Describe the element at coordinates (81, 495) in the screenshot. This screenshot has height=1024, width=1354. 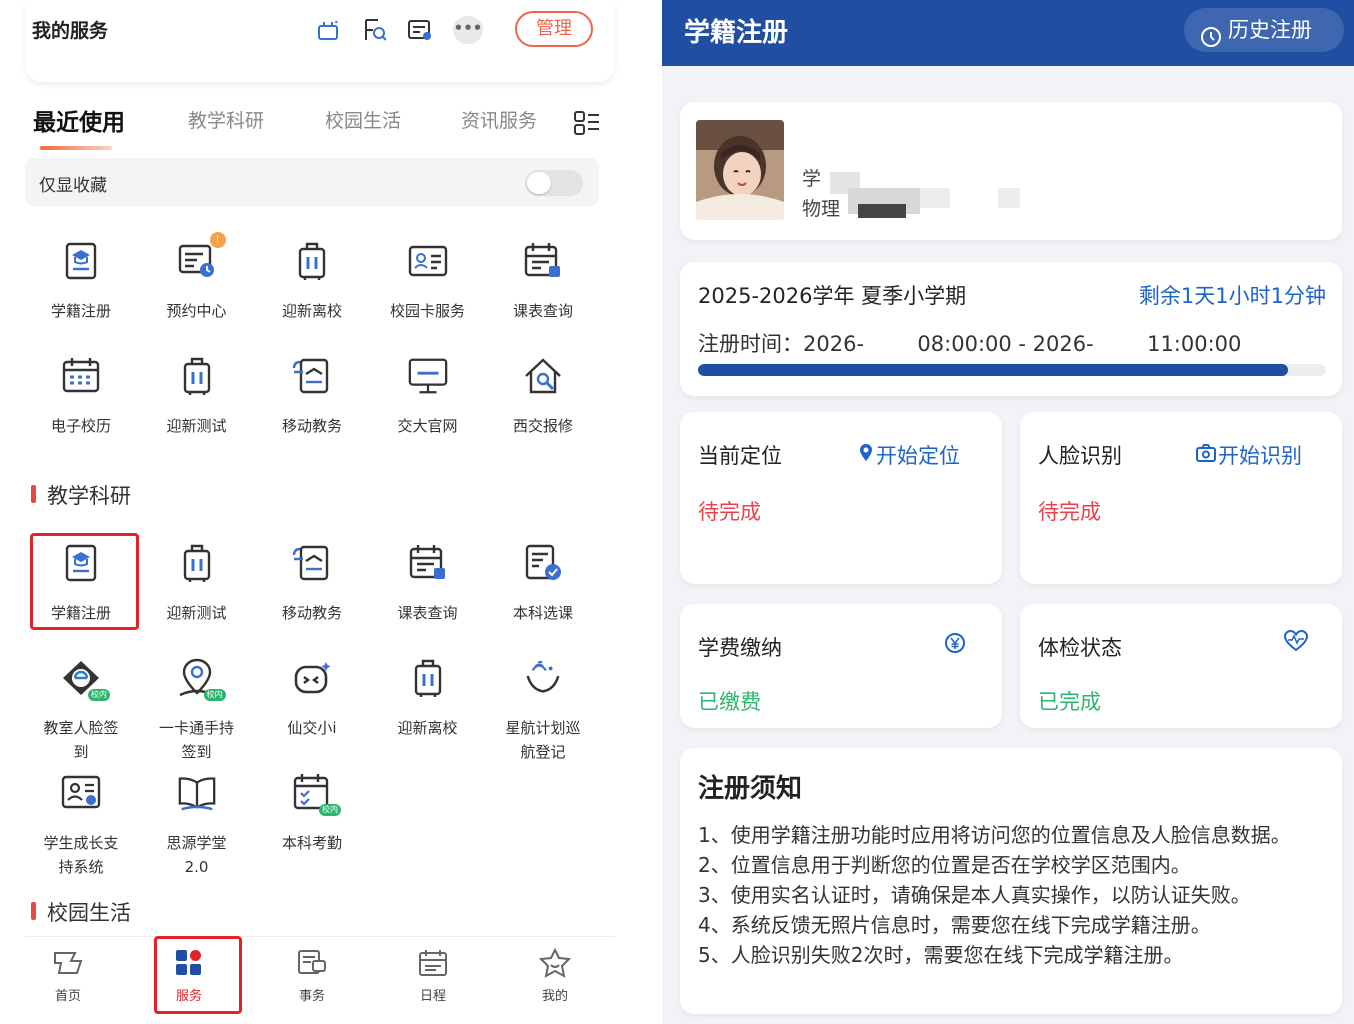
I see `section-research-title: 教学科研` at that location.